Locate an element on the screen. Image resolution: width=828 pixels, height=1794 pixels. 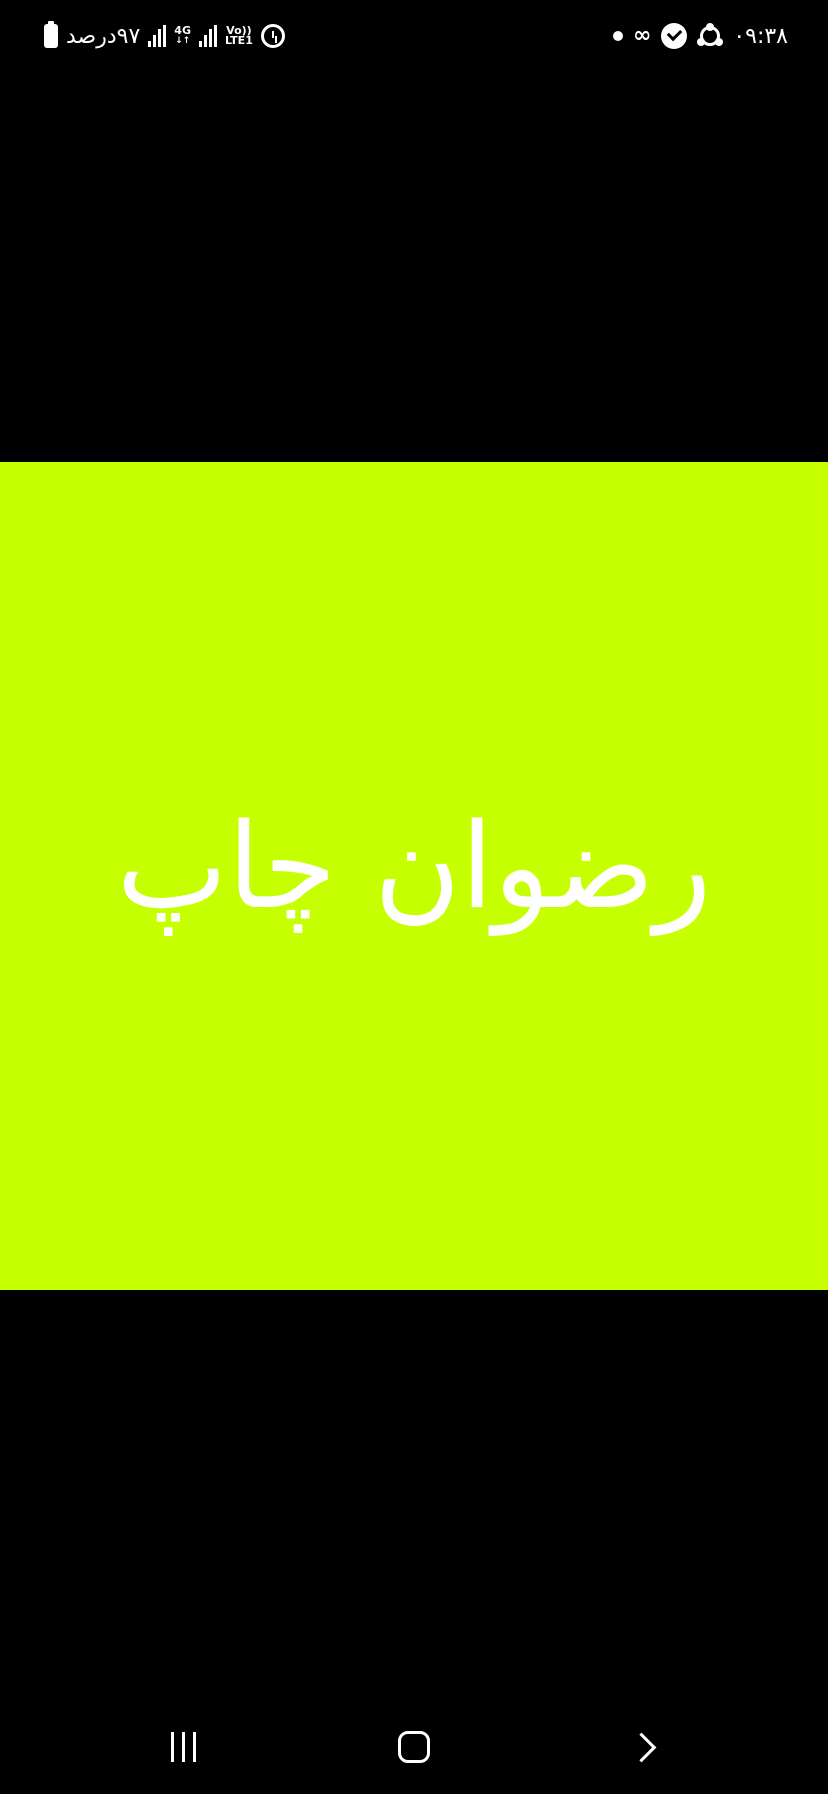
volte-icon: Vo)) LTE1 is located at coordinates (238, 36).